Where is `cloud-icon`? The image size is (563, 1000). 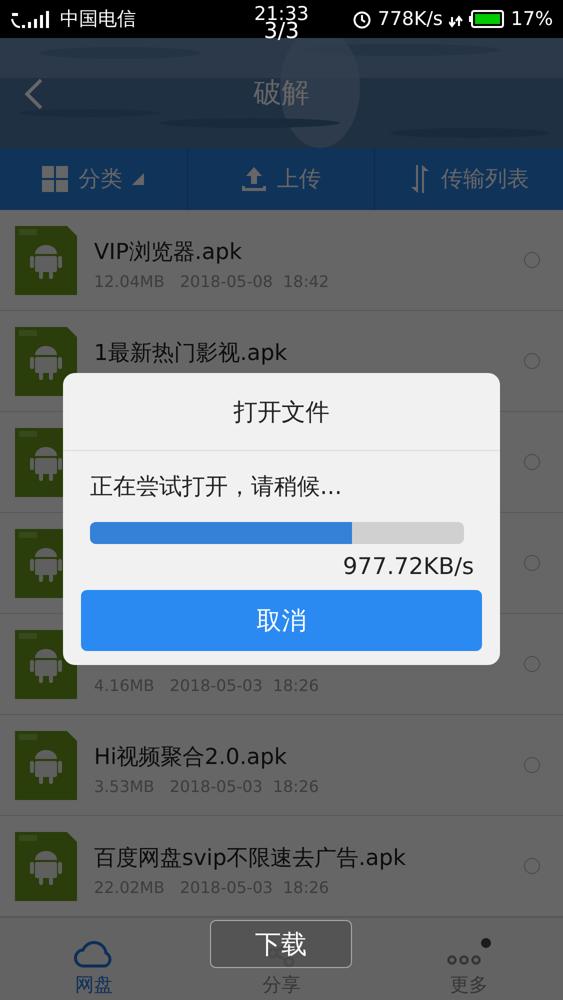 cloud-icon is located at coordinates (94, 953).